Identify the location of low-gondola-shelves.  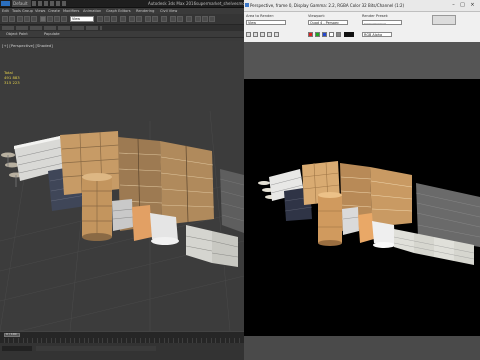
(212, 246).